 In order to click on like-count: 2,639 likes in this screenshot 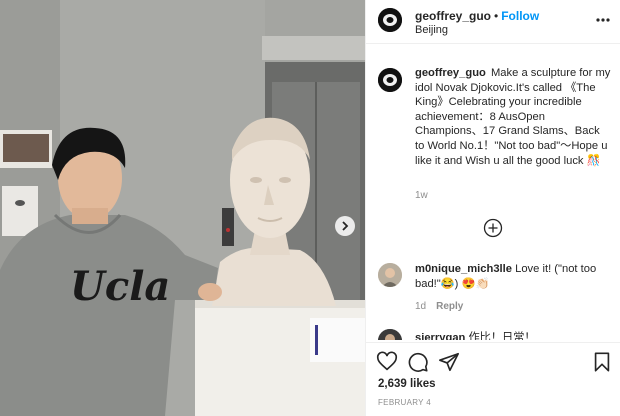, I will do `click(407, 384)`.